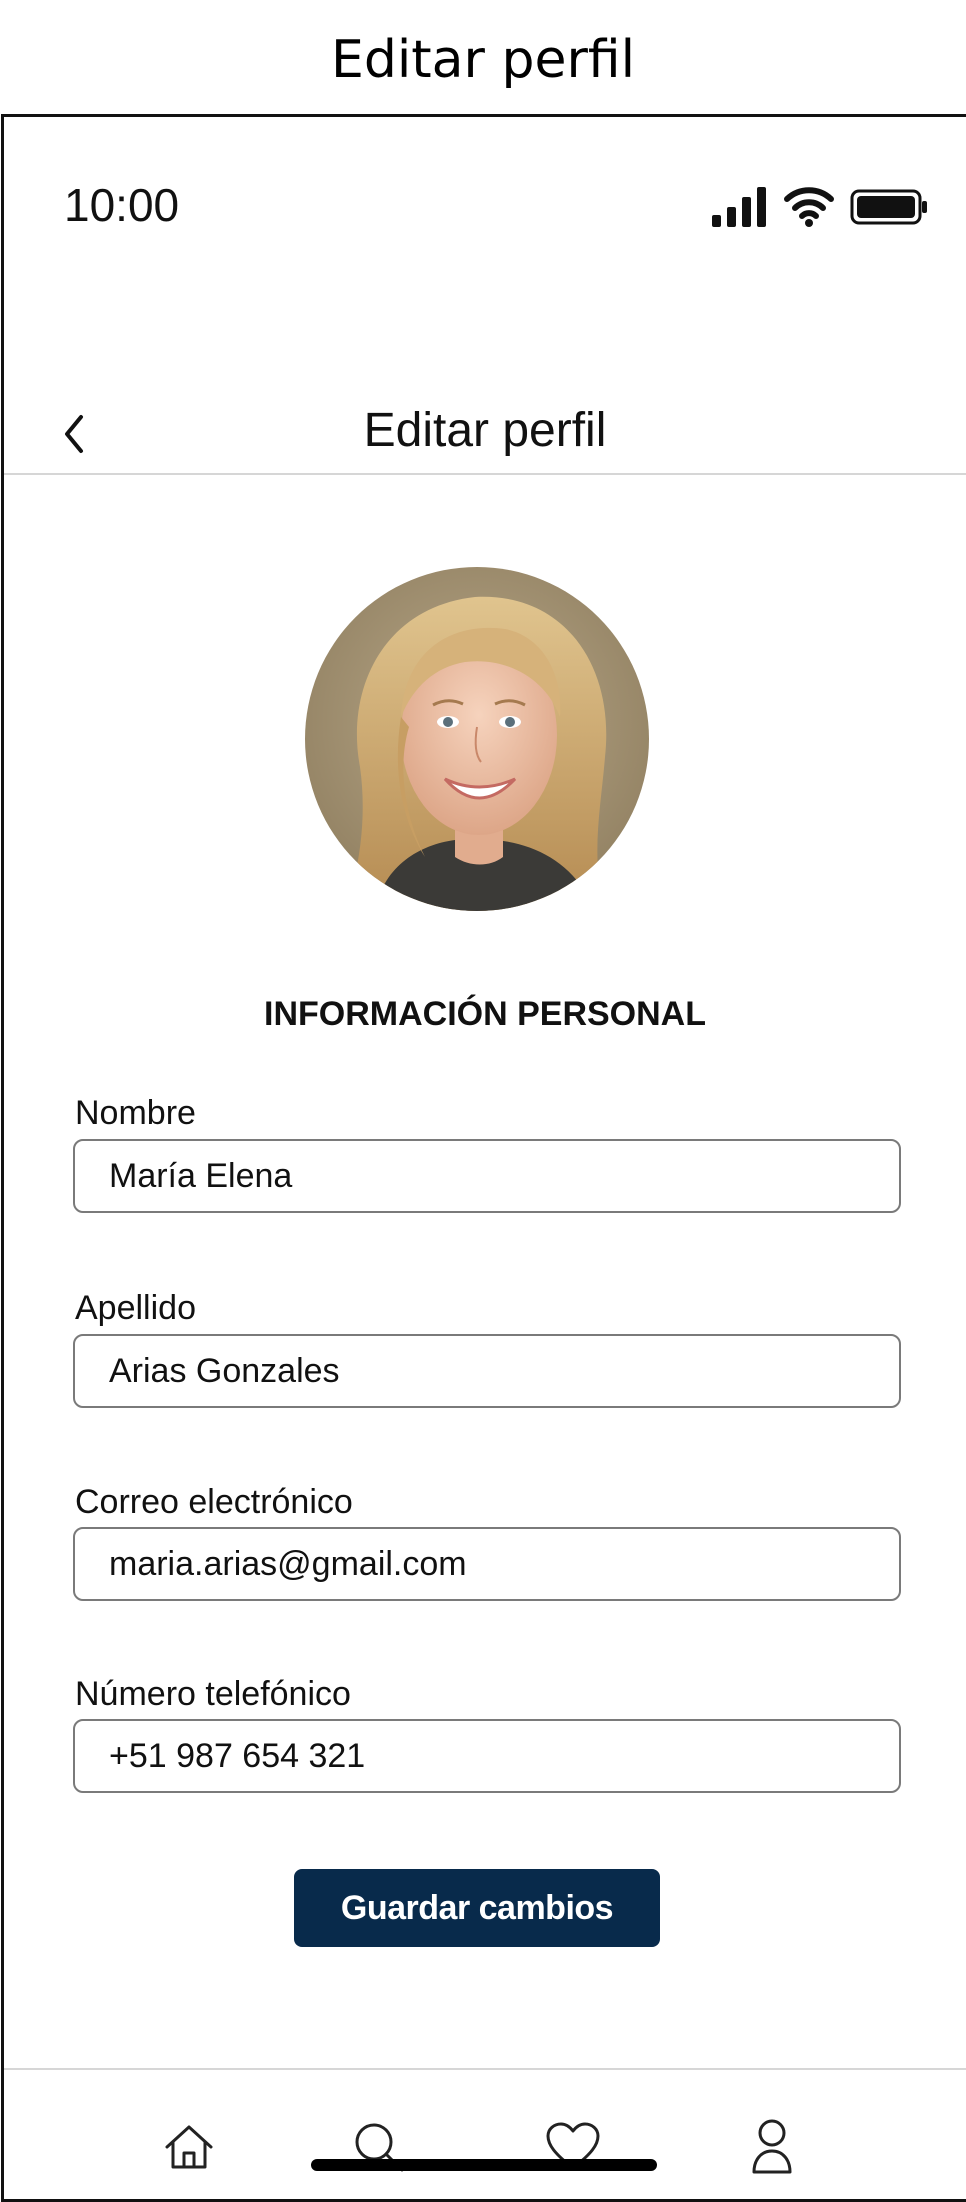 Image resolution: width=966 pixels, height=2202 pixels. I want to click on nombre-field, so click(487, 1176).